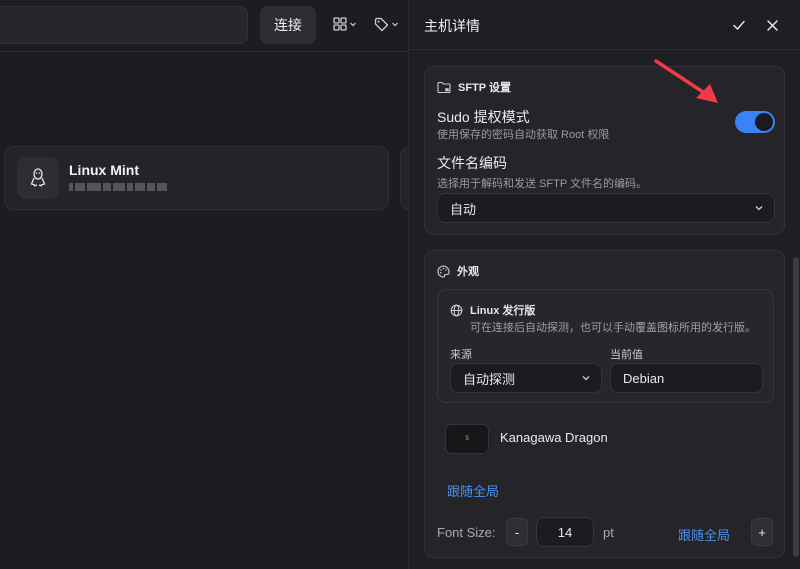 The image size is (800, 569). What do you see at coordinates (381, 24) in the screenshot?
I see `tag-icon` at bounding box center [381, 24].